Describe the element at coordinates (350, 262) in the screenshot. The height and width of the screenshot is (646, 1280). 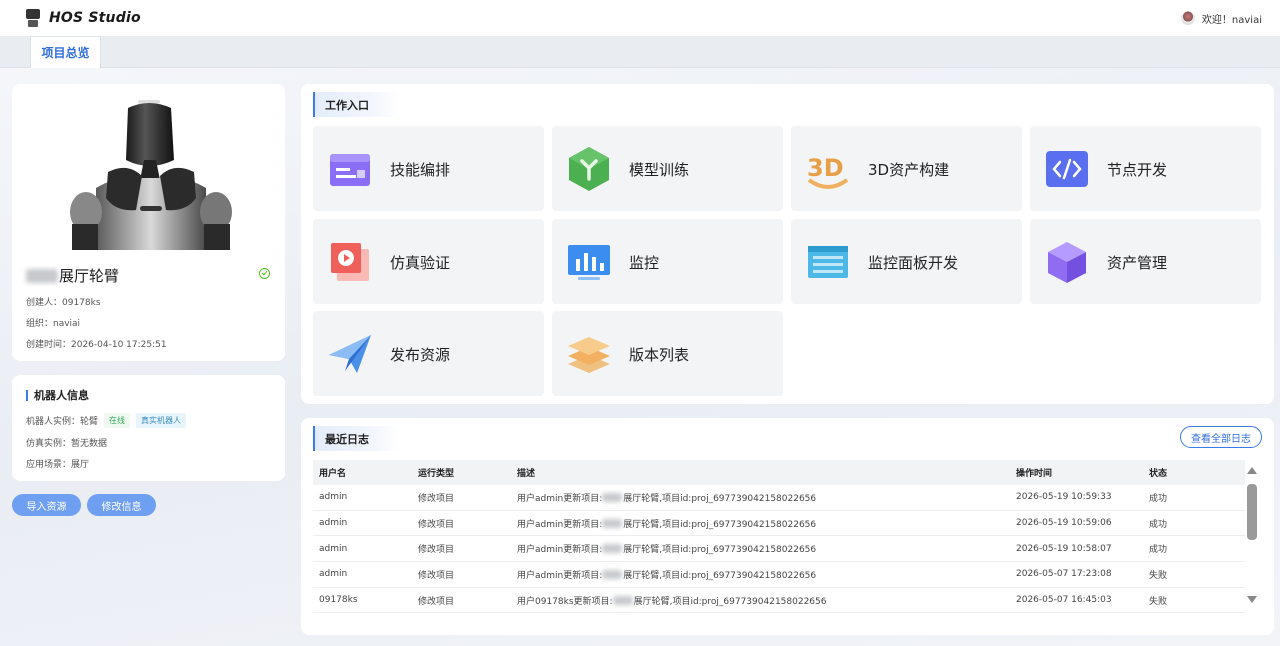
I see `simulation-play-icon` at that location.